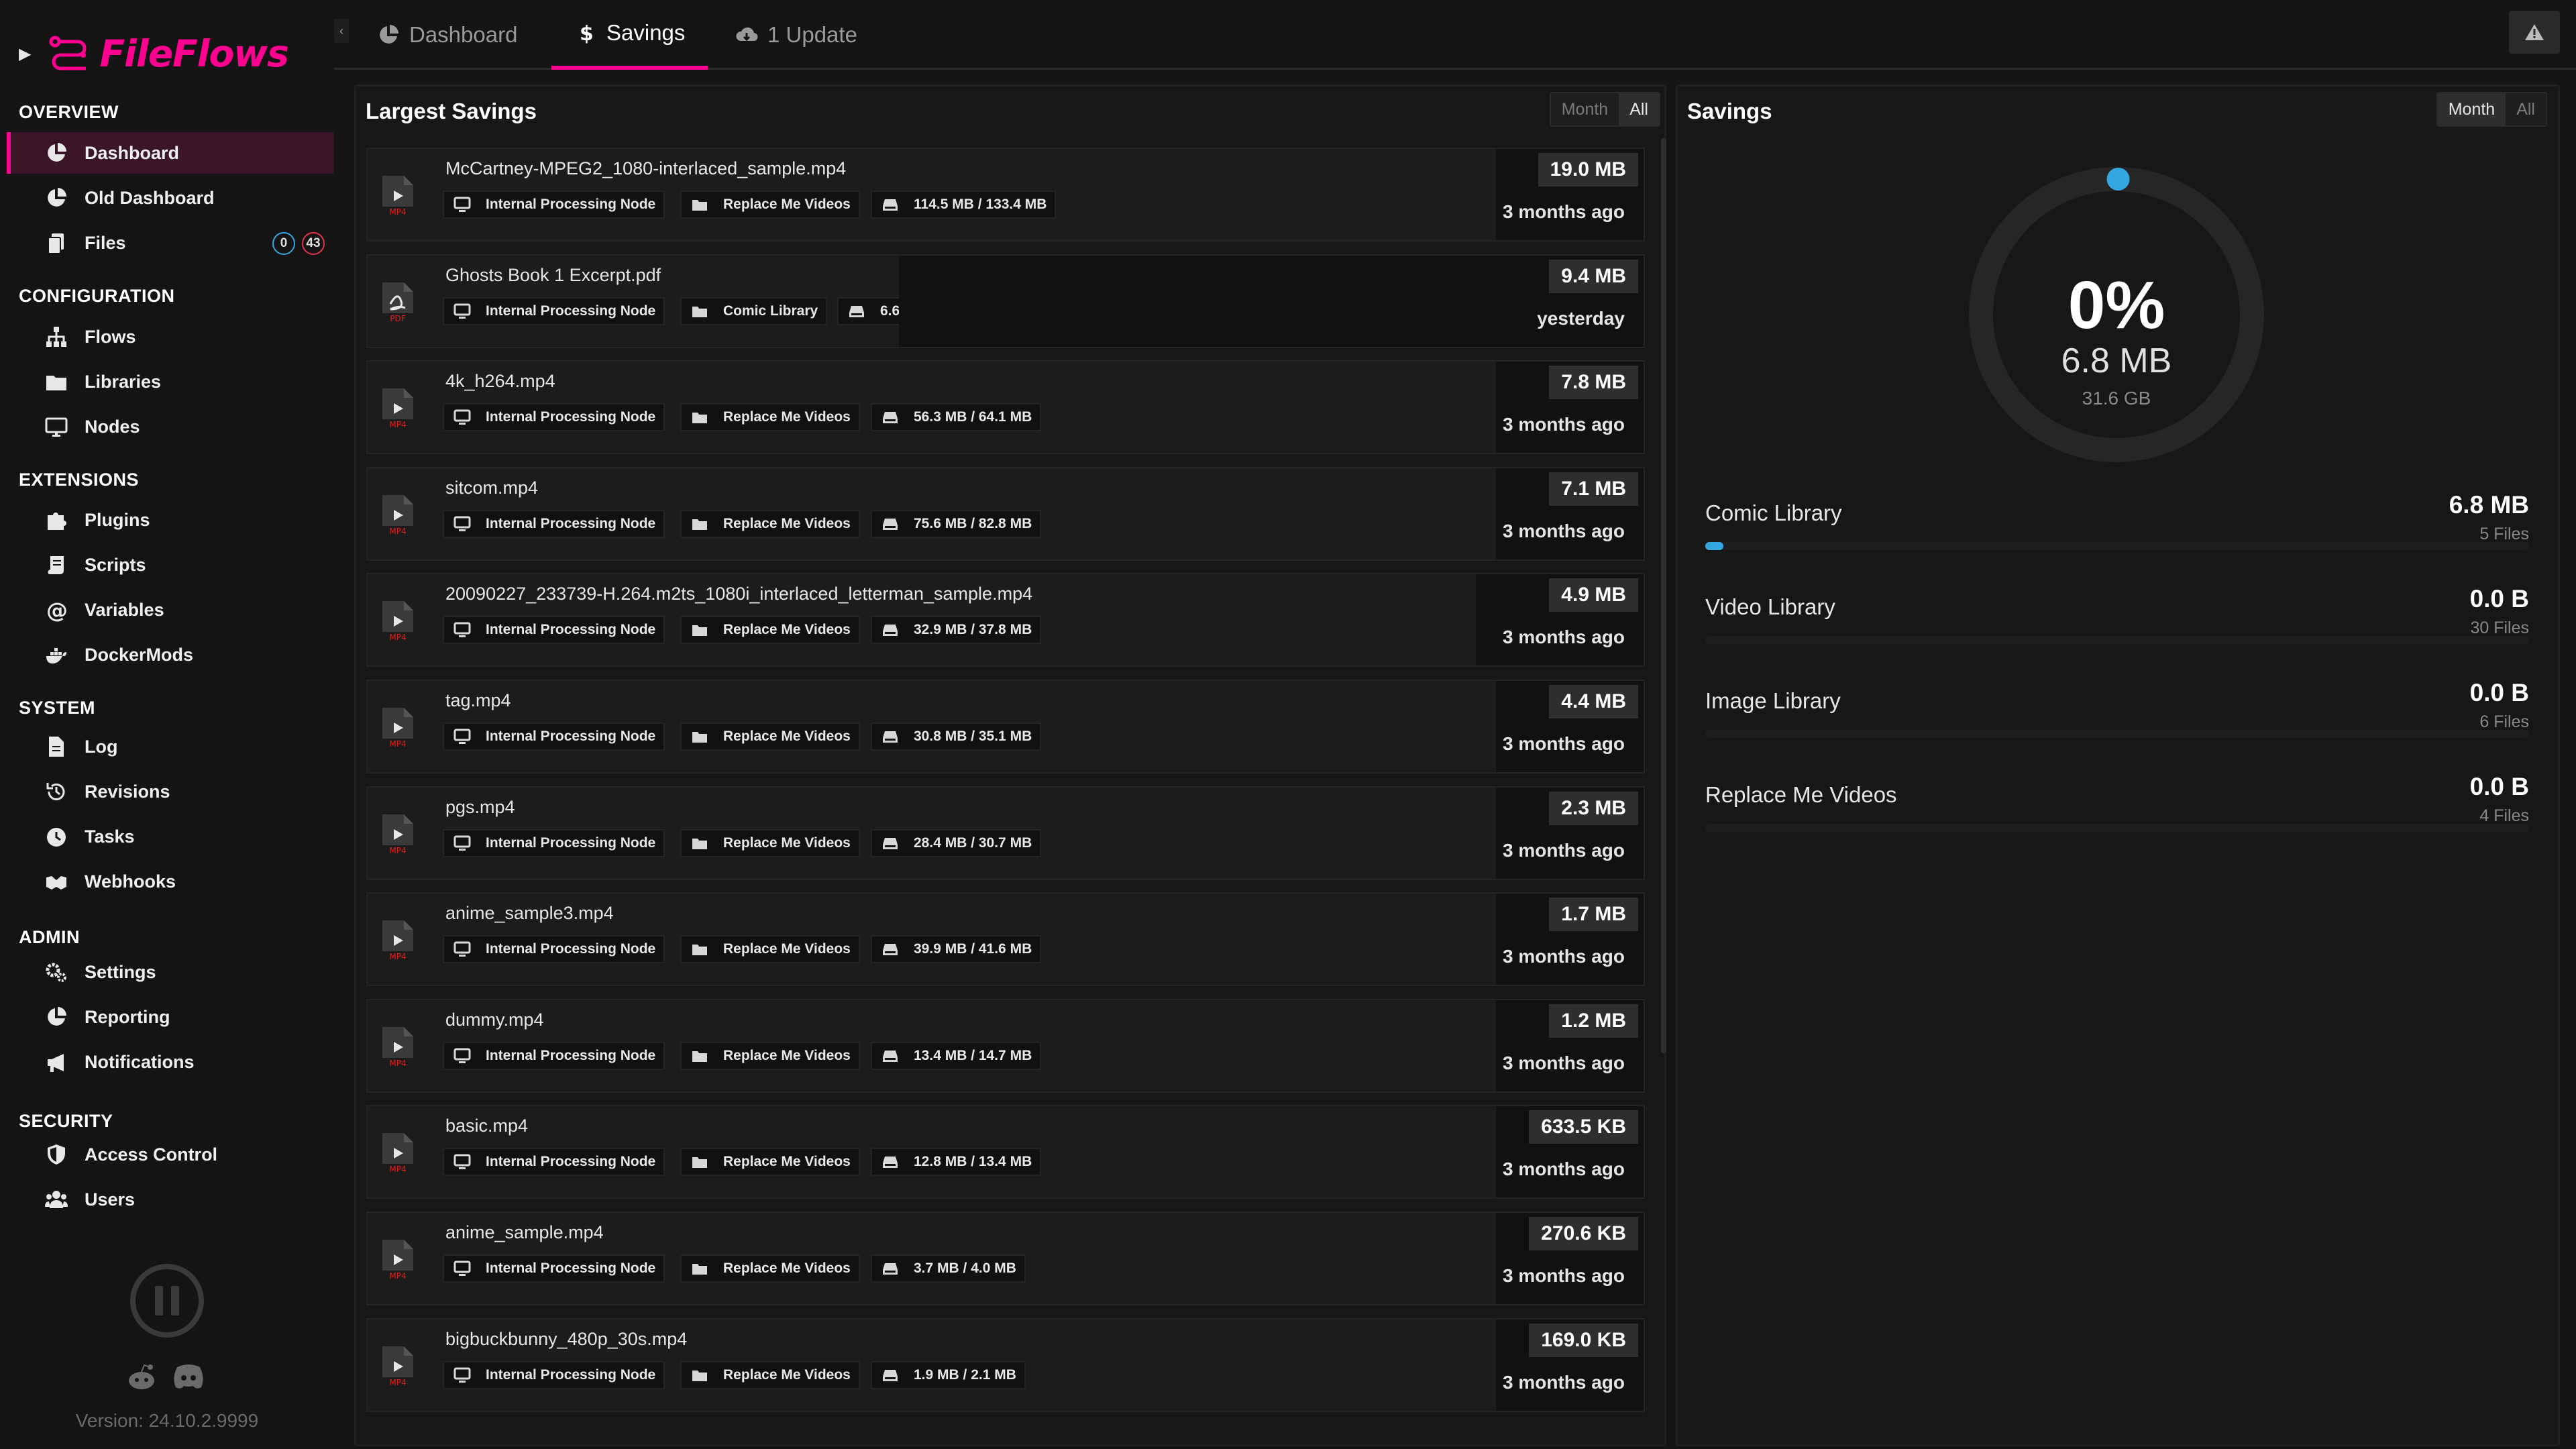  I want to click on tab-dashboard: Dashboard, so click(447, 35).